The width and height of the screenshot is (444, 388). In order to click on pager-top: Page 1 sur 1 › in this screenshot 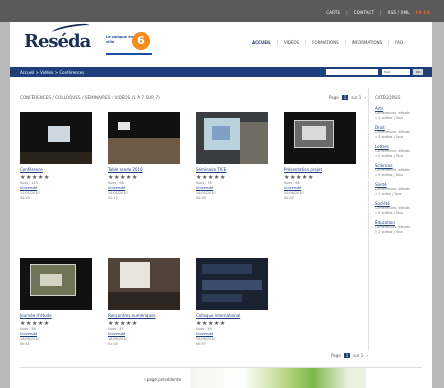, I will do `click(347, 97)`.